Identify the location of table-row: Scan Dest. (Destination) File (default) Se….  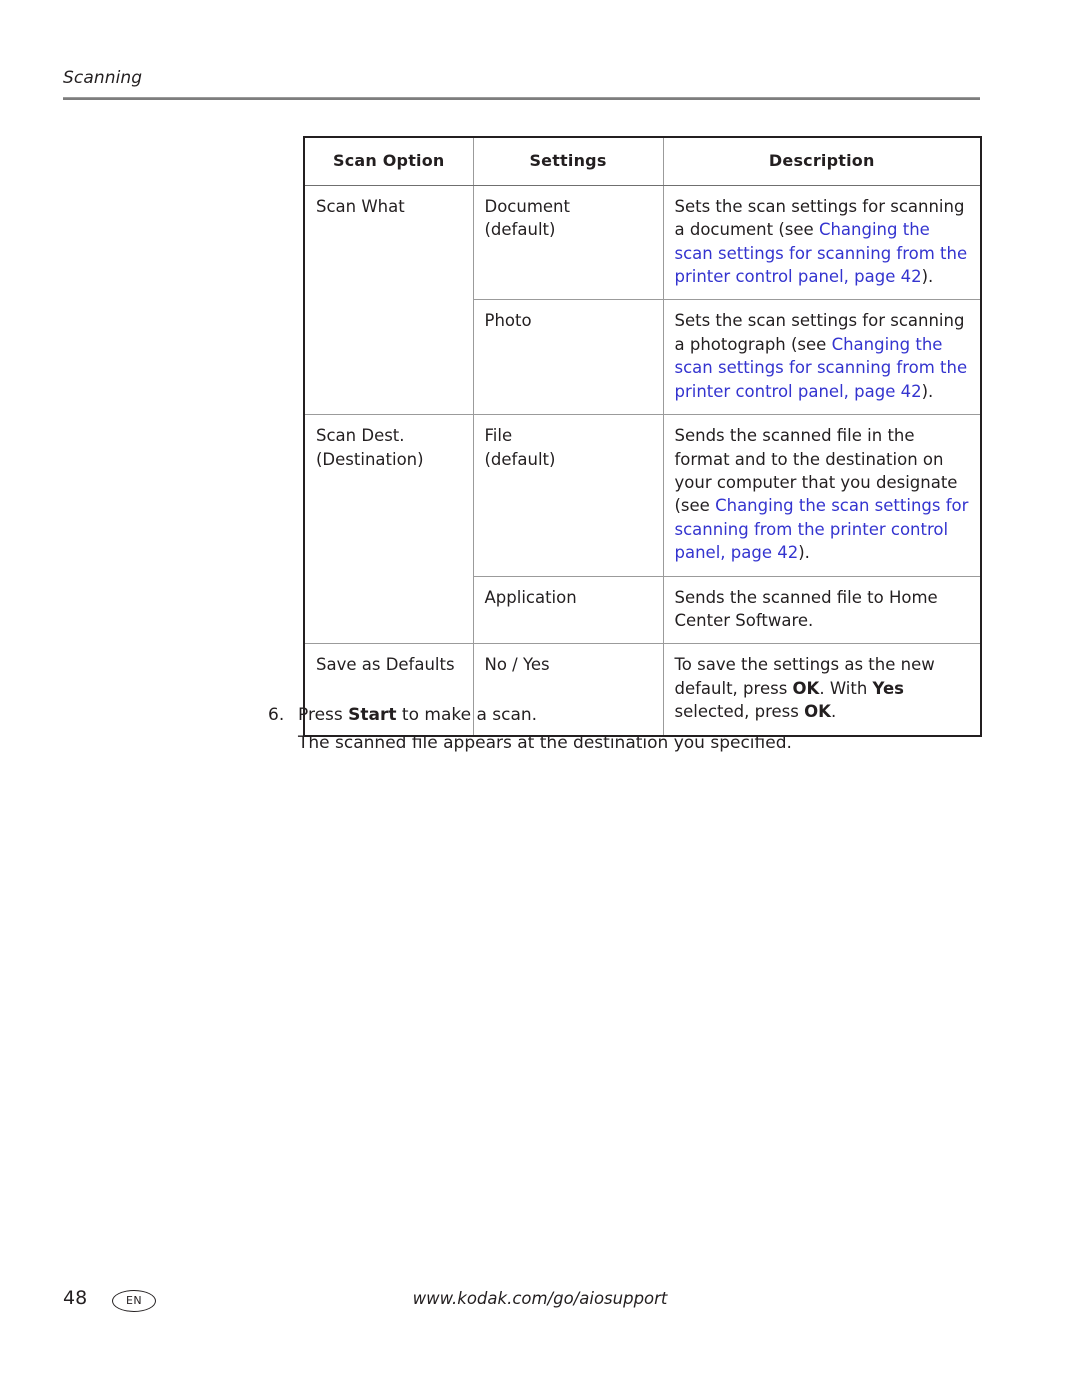
(642, 529).